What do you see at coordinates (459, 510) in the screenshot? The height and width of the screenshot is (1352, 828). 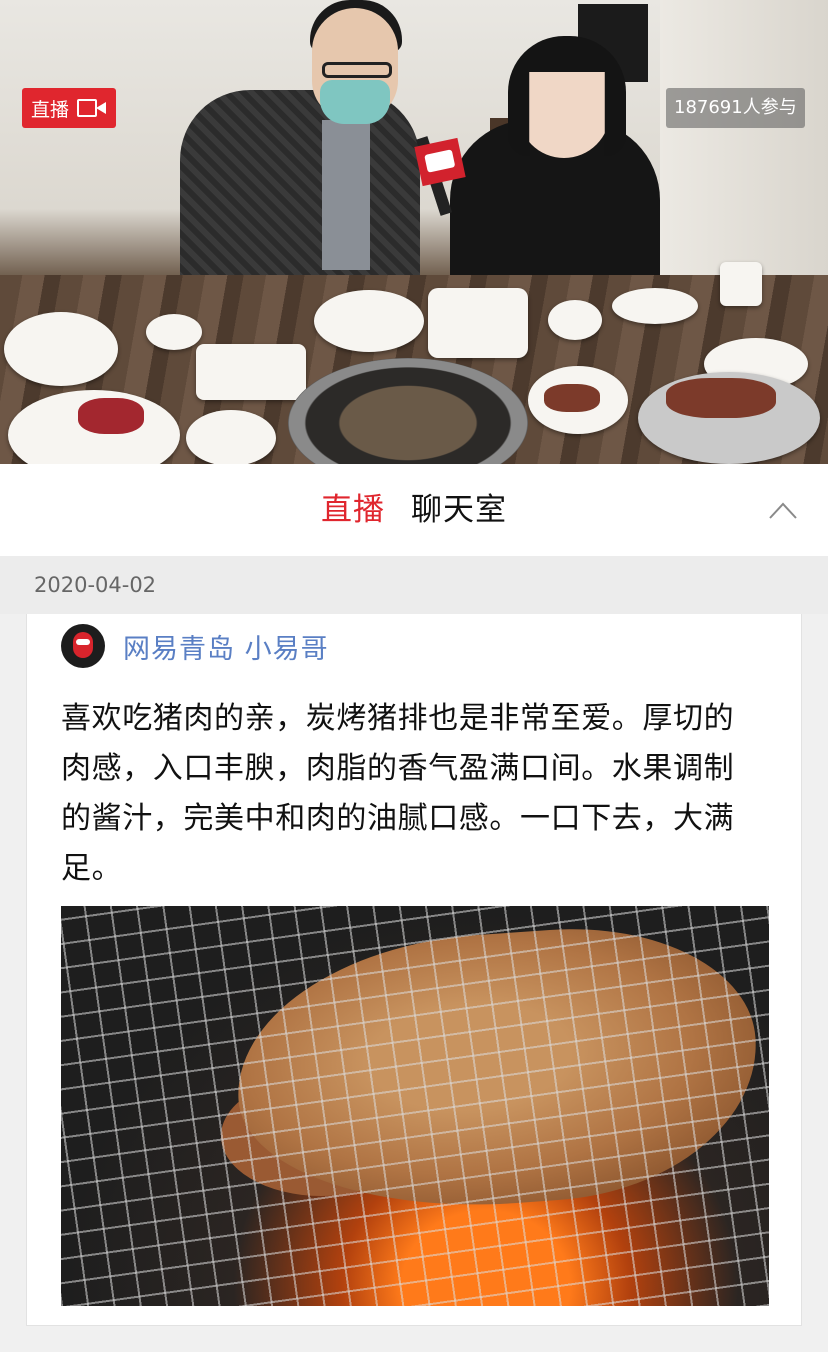 I see `tab-chatroom: 聊天室` at bounding box center [459, 510].